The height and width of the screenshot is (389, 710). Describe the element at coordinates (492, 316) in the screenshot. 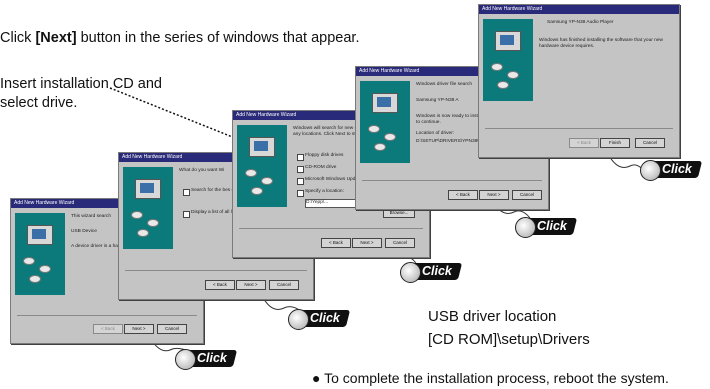

I see `usb-driver-location-heading: USB driver location` at that location.